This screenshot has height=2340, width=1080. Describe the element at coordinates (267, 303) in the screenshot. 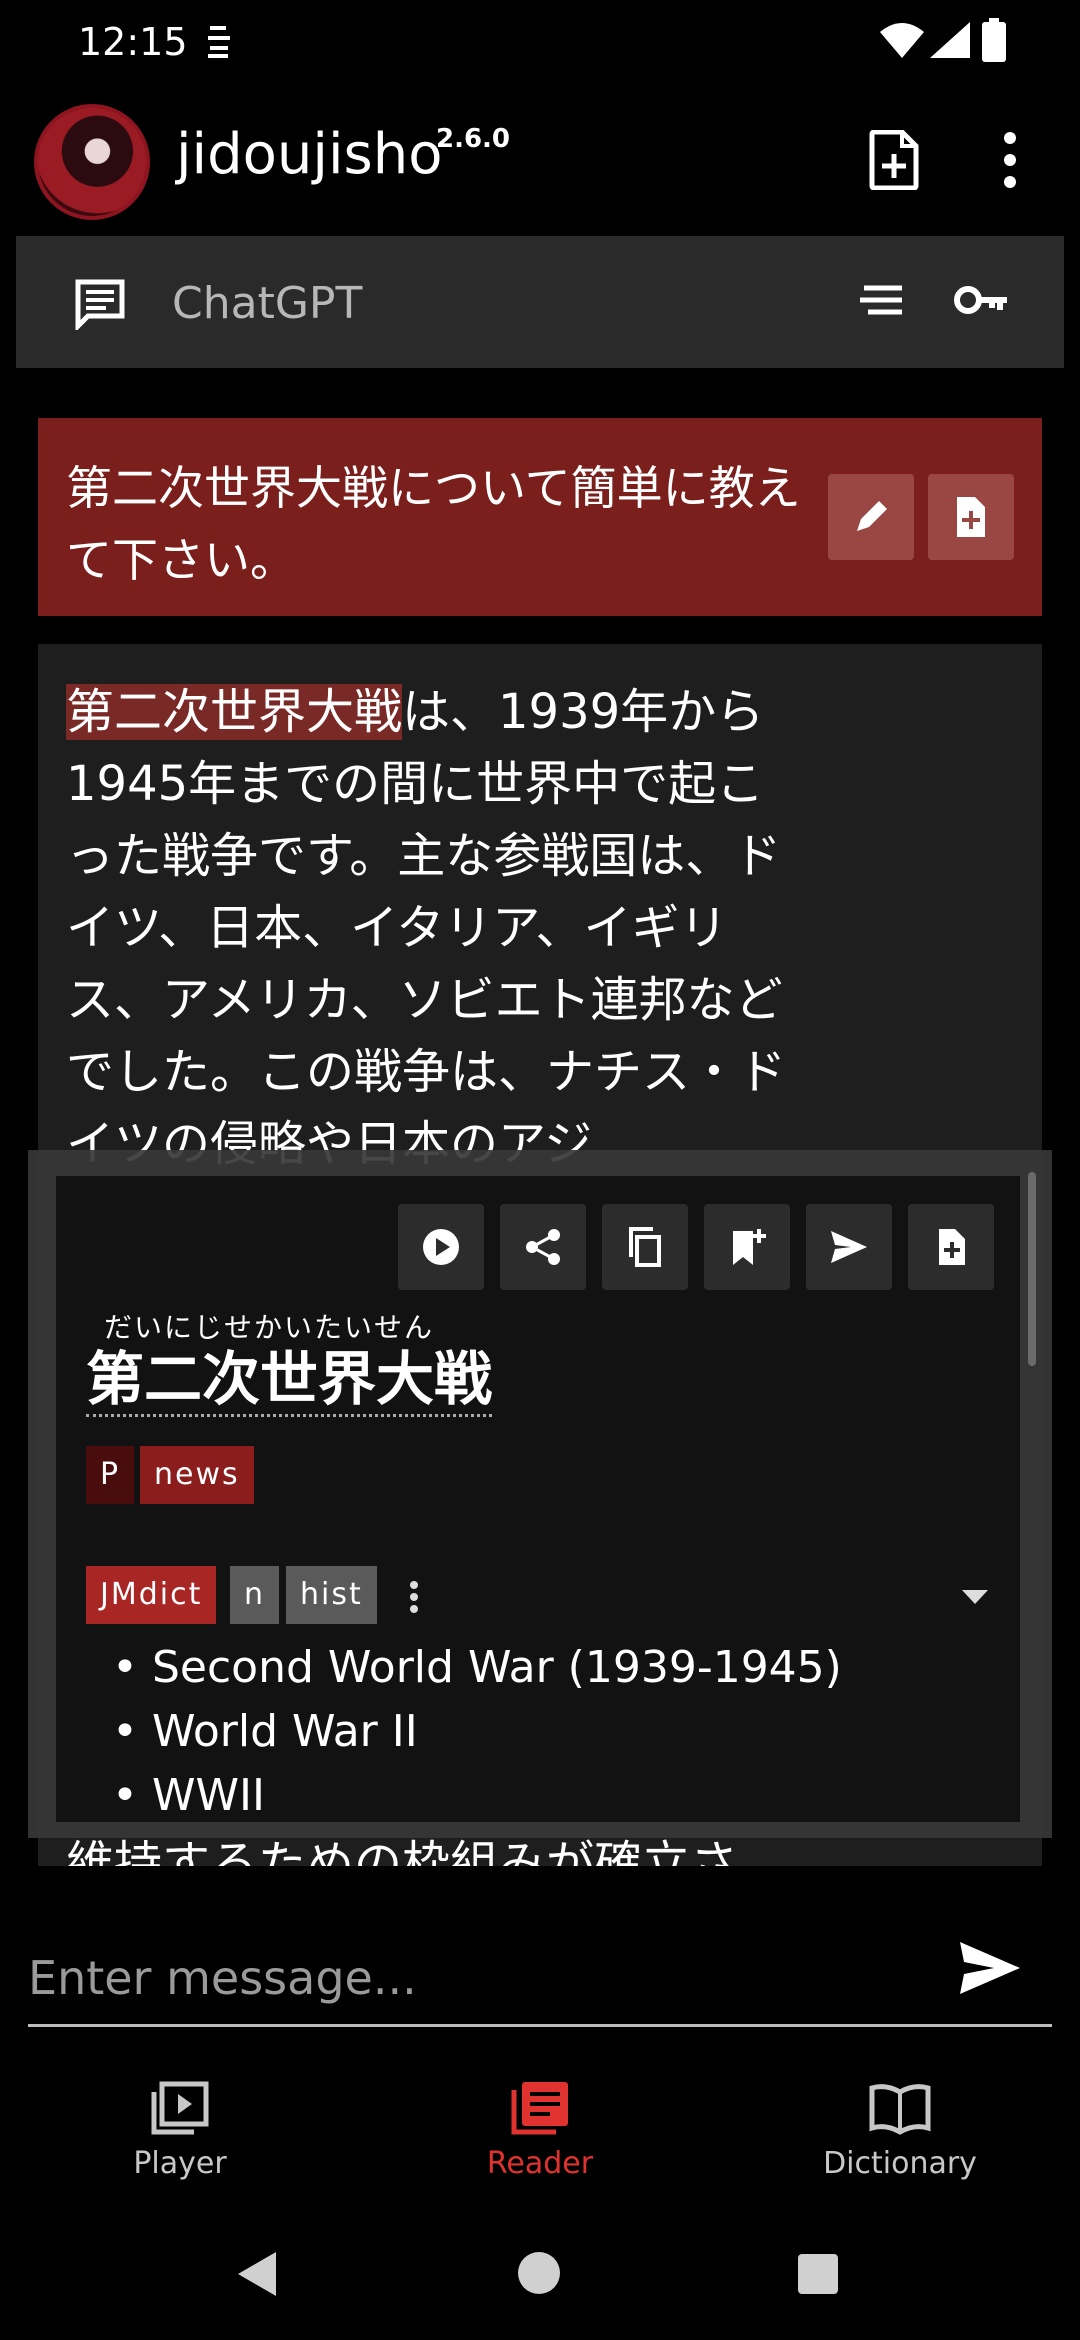

I see `chat-title: ChatGPT` at that location.